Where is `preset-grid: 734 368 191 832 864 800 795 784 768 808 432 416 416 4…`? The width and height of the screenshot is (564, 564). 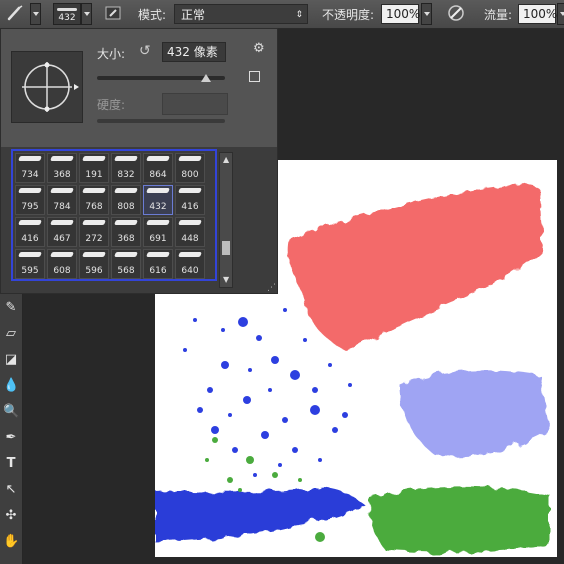
preset-grid: 734 368 191 832 864 800 795 784 768 808 432 416 416 4… is located at coordinates (114, 215).